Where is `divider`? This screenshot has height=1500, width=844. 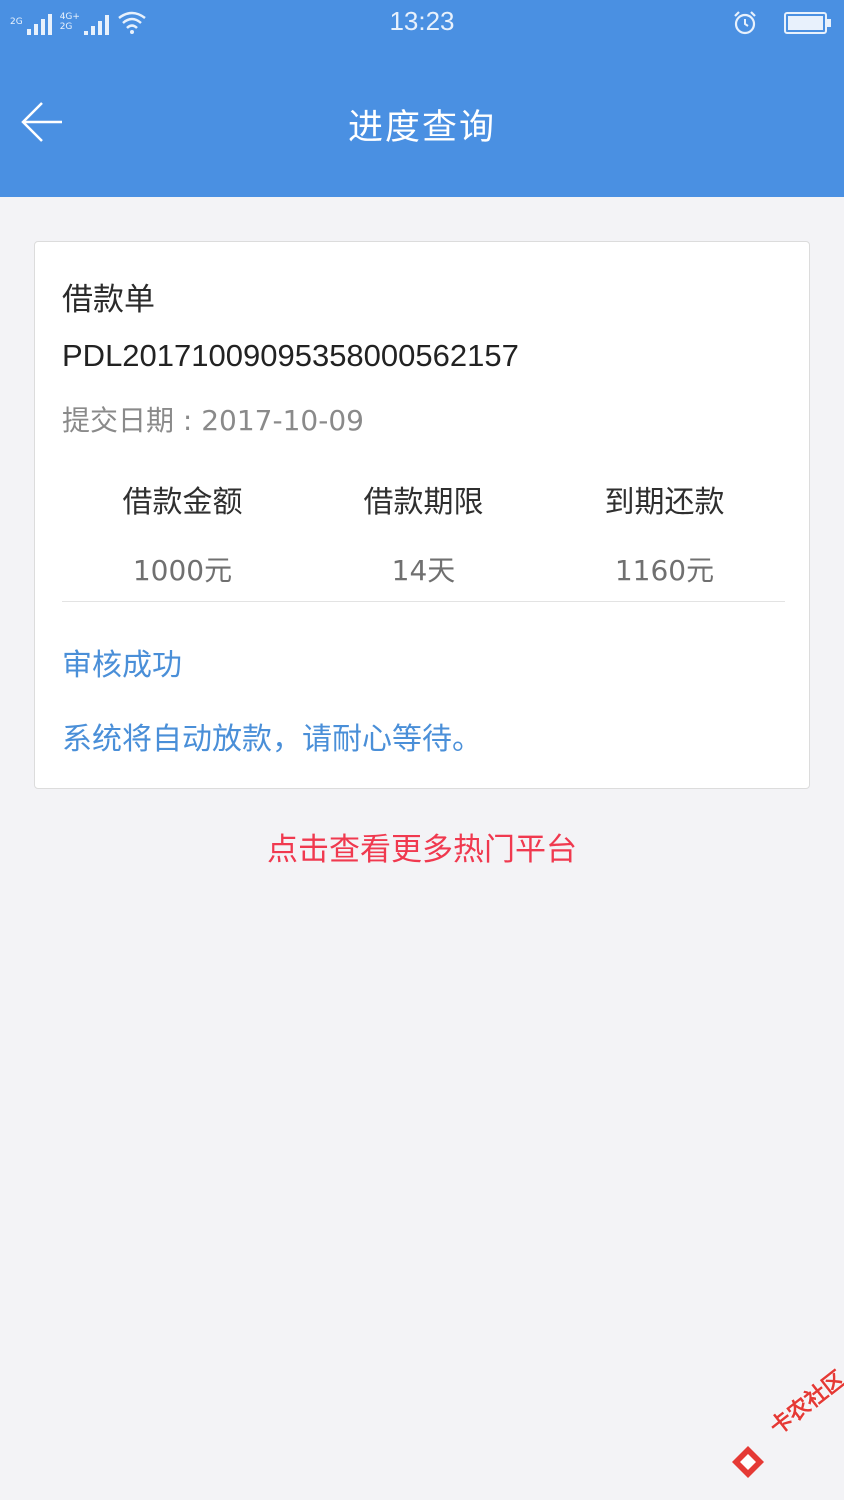 divider is located at coordinates (423, 601).